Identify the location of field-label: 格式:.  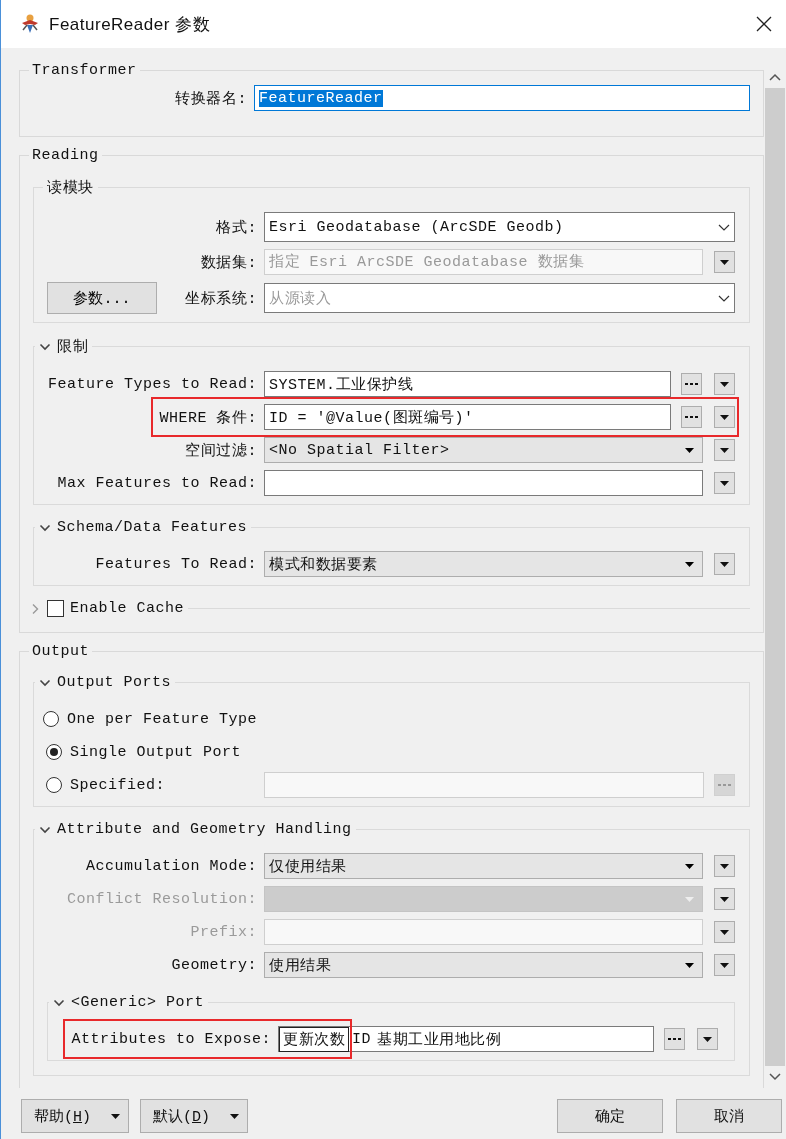
(236, 227).